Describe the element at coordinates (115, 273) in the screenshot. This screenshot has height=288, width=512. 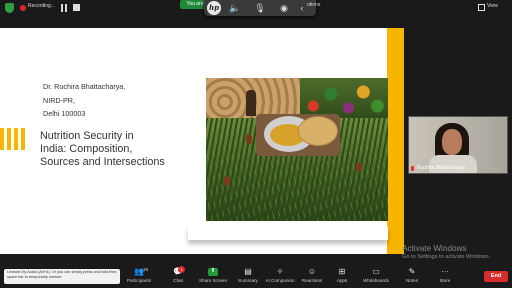
I see `tooltip-close-icon: ×` at that location.